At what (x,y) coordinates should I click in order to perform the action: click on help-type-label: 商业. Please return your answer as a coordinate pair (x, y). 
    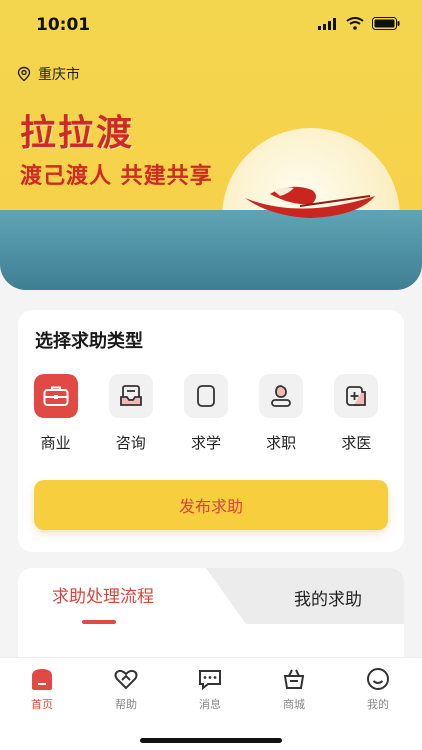
    Looking at the image, I should click on (55, 443).